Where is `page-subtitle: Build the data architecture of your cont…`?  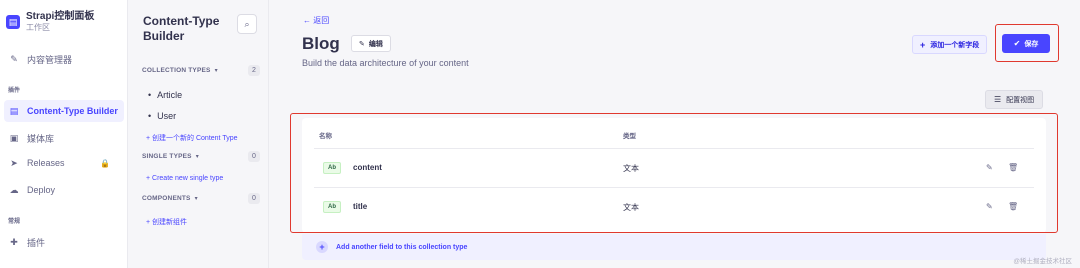 page-subtitle: Build the data architecture of your cont… is located at coordinates (385, 63).